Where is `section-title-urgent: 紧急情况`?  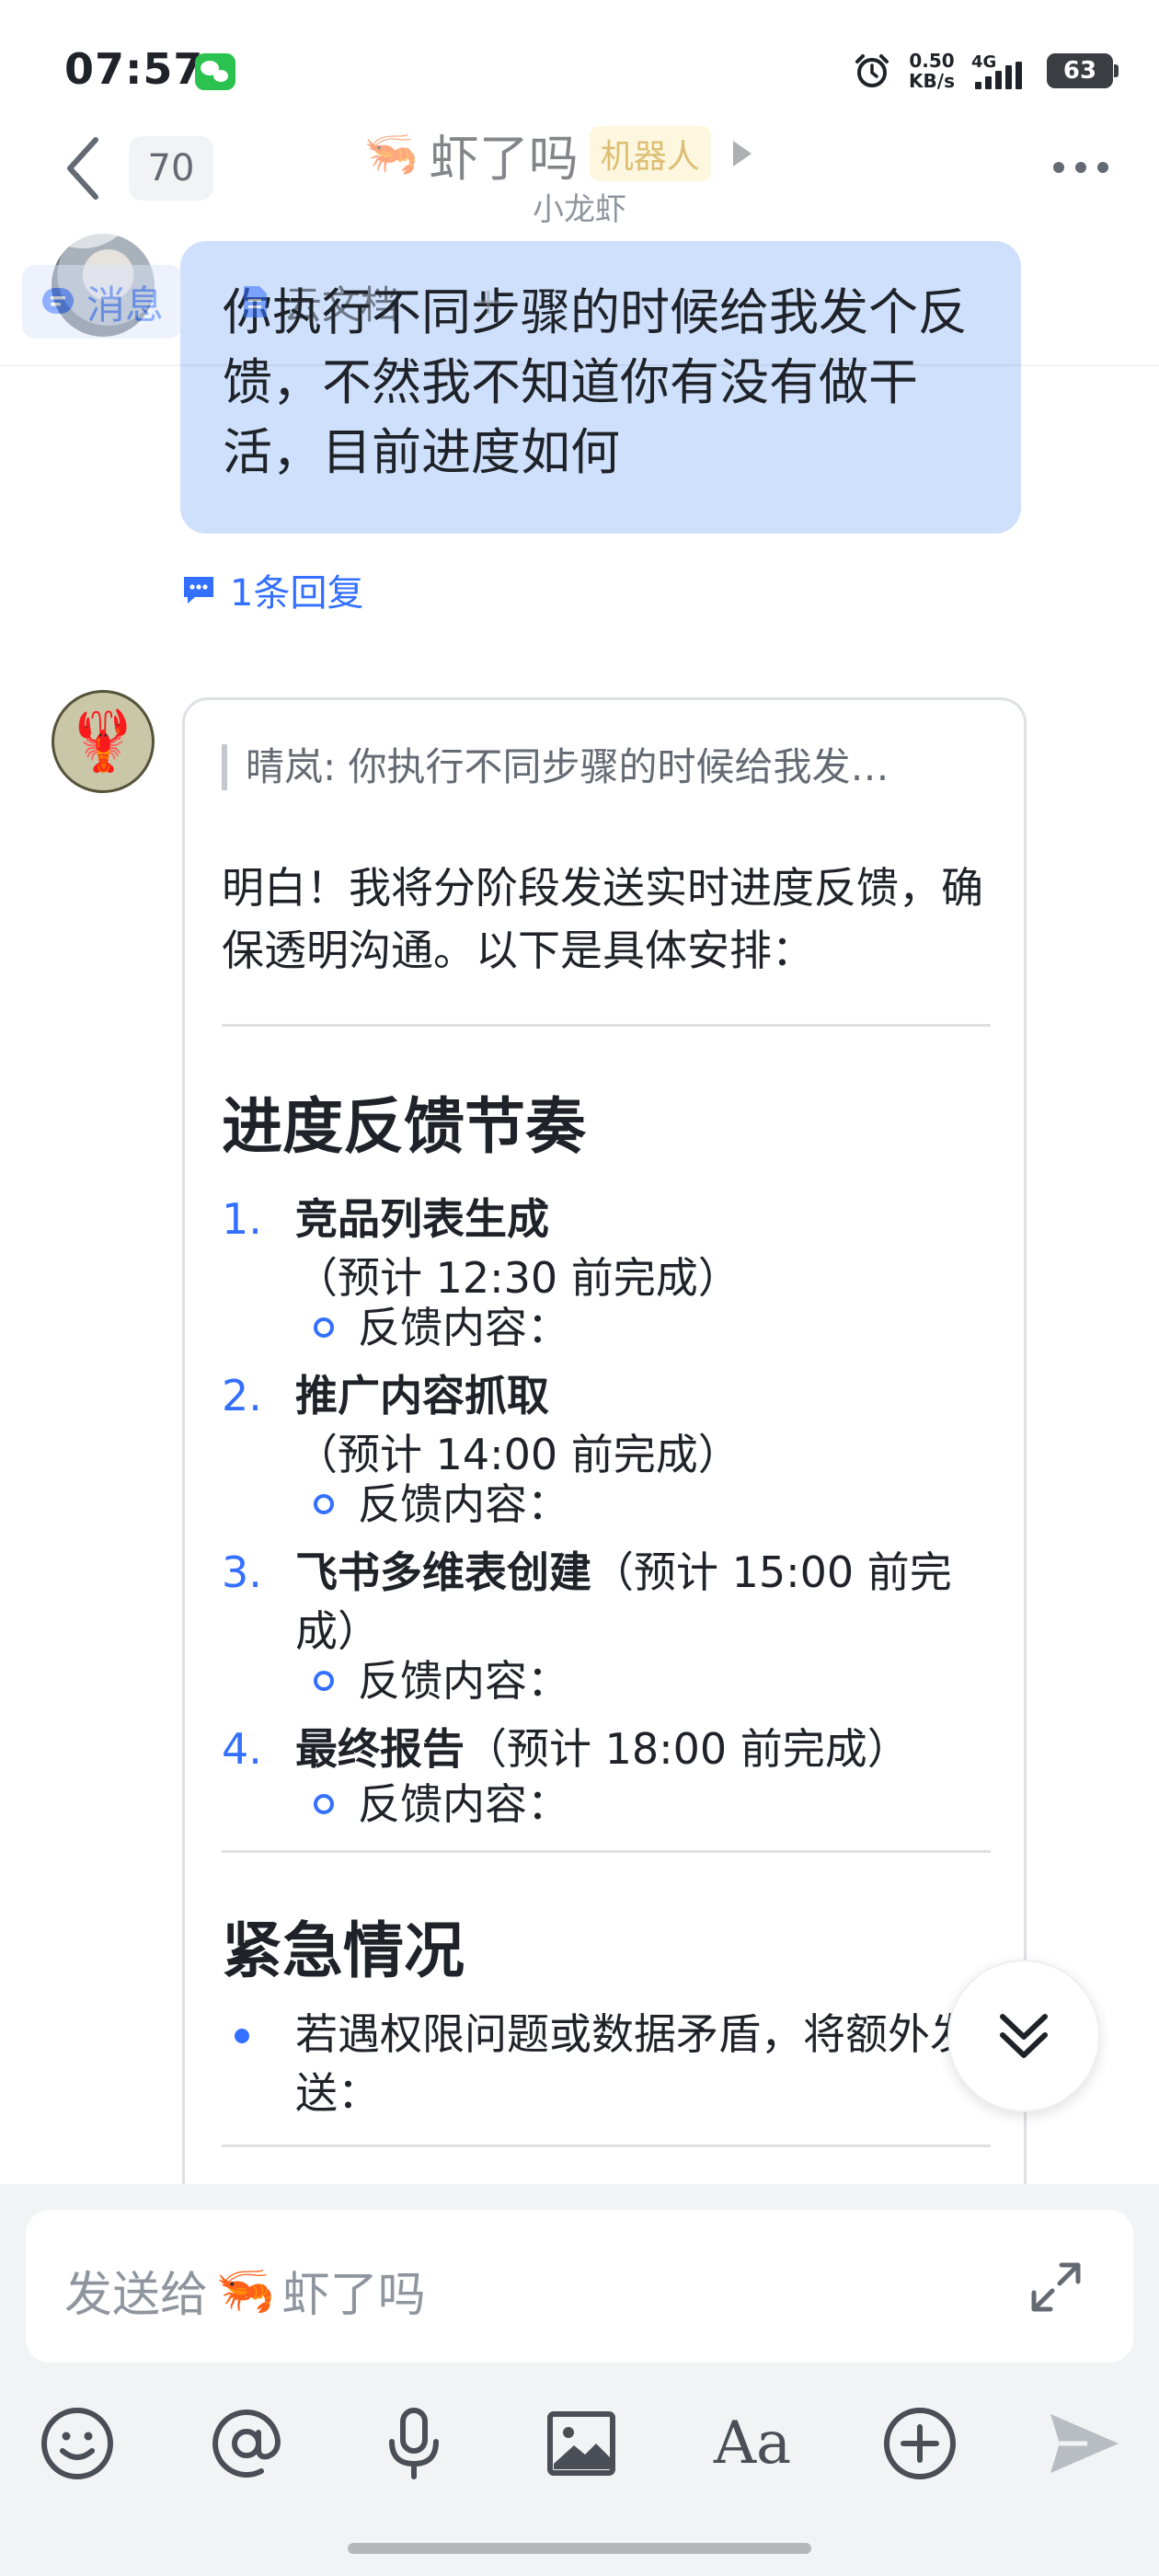 section-title-urgent: 紧急情况 is located at coordinates (343, 1951).